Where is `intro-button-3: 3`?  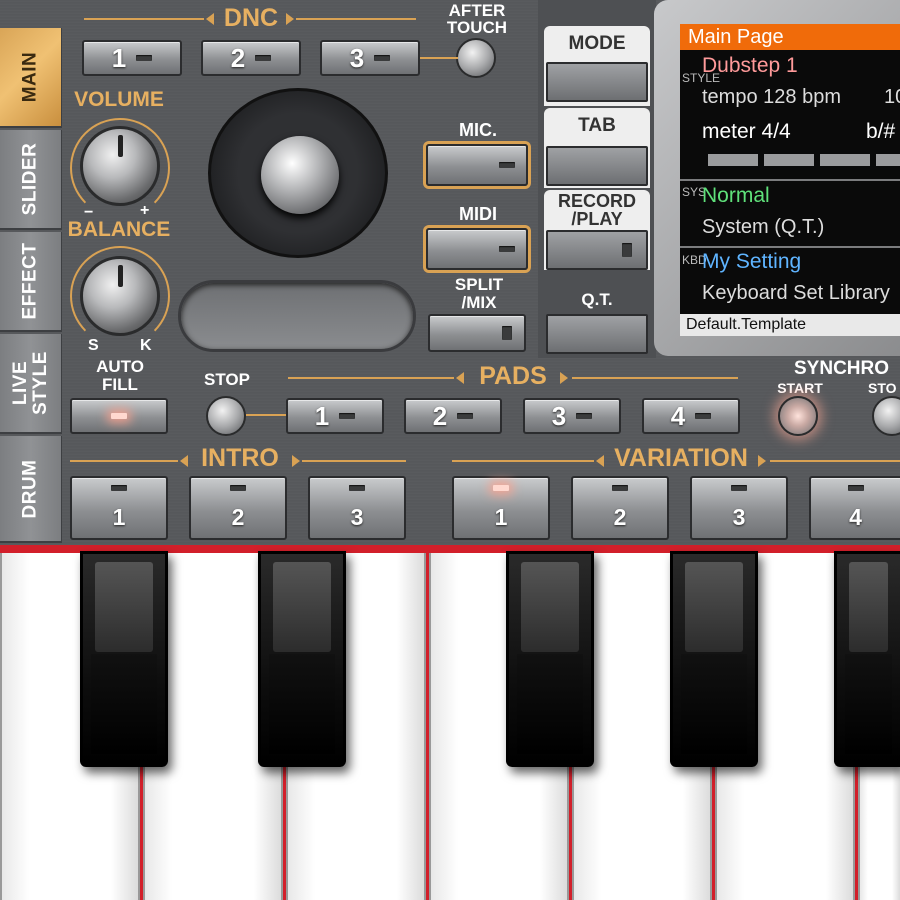
intro-button-3: 3 is located at coordinates (357, 508).